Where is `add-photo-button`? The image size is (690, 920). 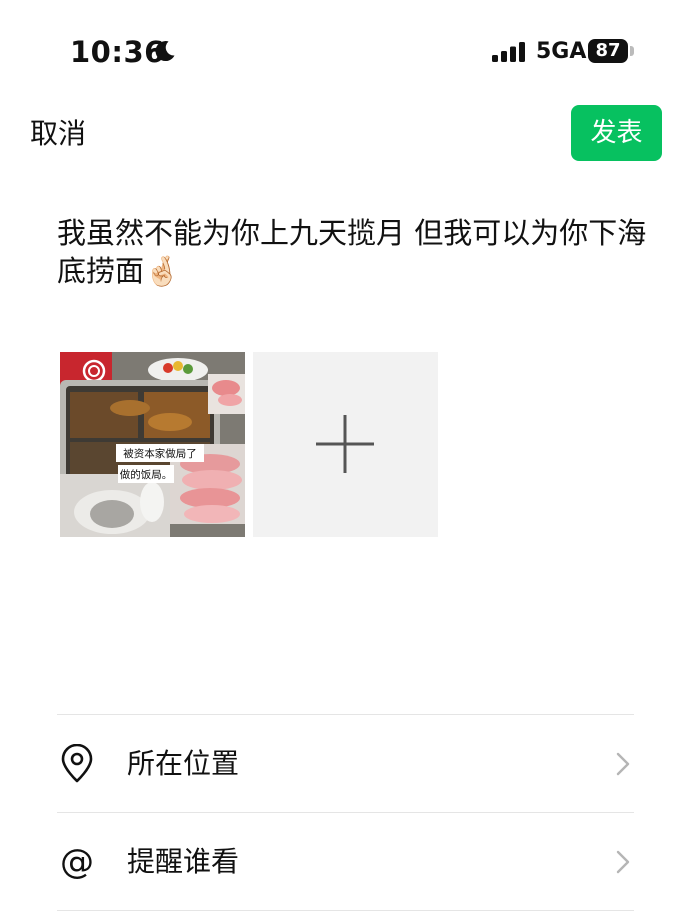
add-photo-button is located at coordinates (345, 444).